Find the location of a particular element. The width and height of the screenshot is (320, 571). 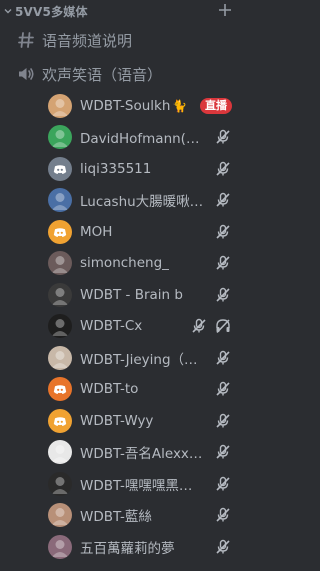

deafen-icon is located at coordinates (223, 326).